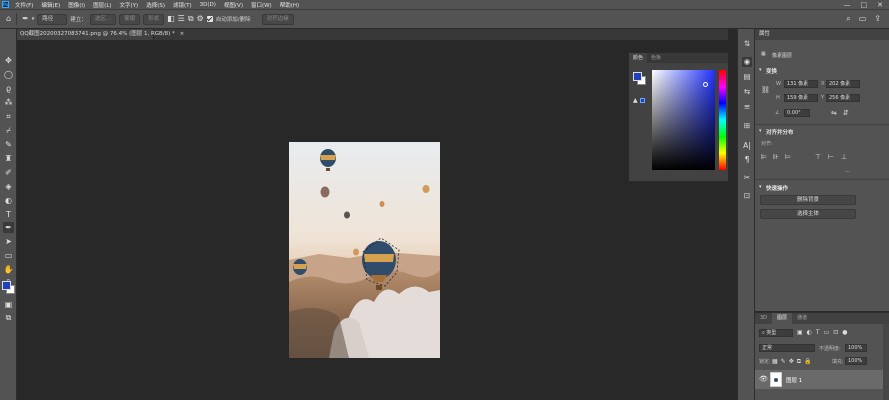 The height and width of the screenshot is (400, 889). Describe the element at coordinates (155, 5) in the screenshot. I see `menu-select: 选择(S)` at that location.